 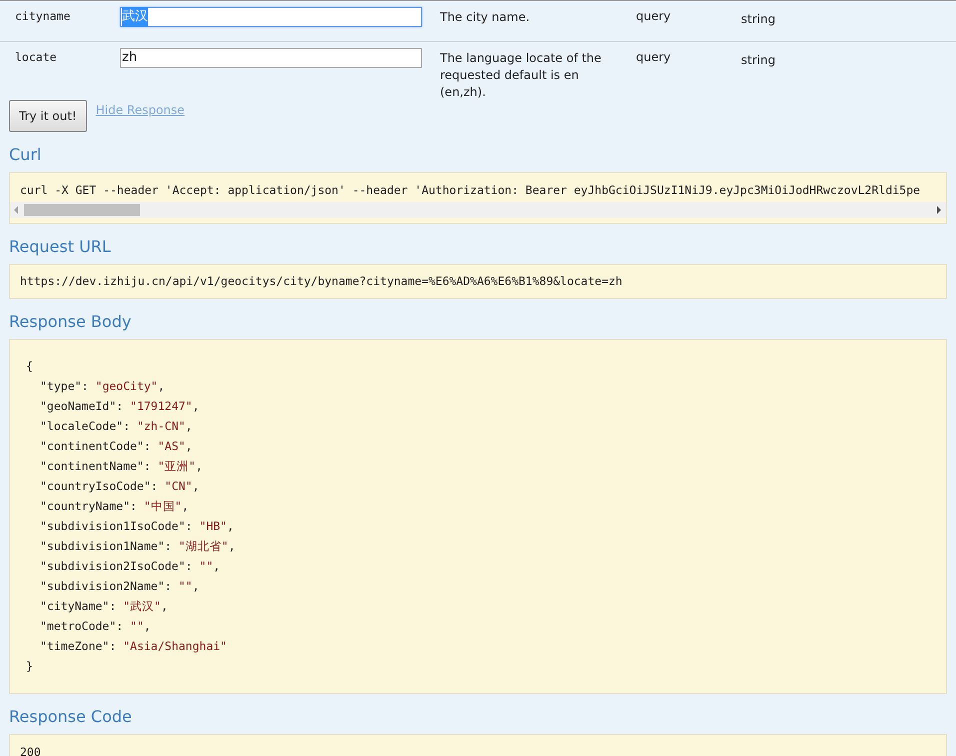 I want to click on try-it-out-button: Try it out!, so click(x=48, y=116).